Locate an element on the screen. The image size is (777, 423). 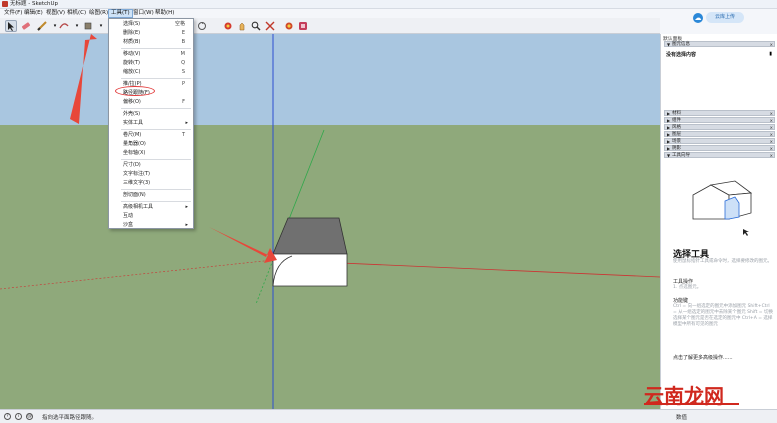
warehouse-icon is located at coordinates (303, 26).